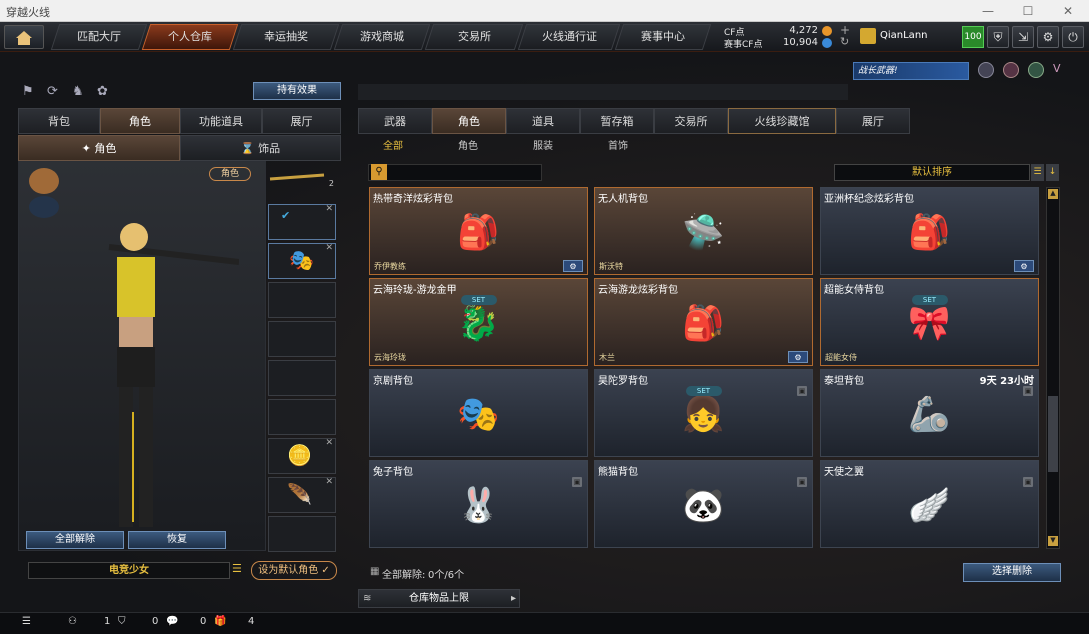 This screenshot has width=1089, height=634. I want to click on exit-room-icon: ⇲, so click(1023, 37).